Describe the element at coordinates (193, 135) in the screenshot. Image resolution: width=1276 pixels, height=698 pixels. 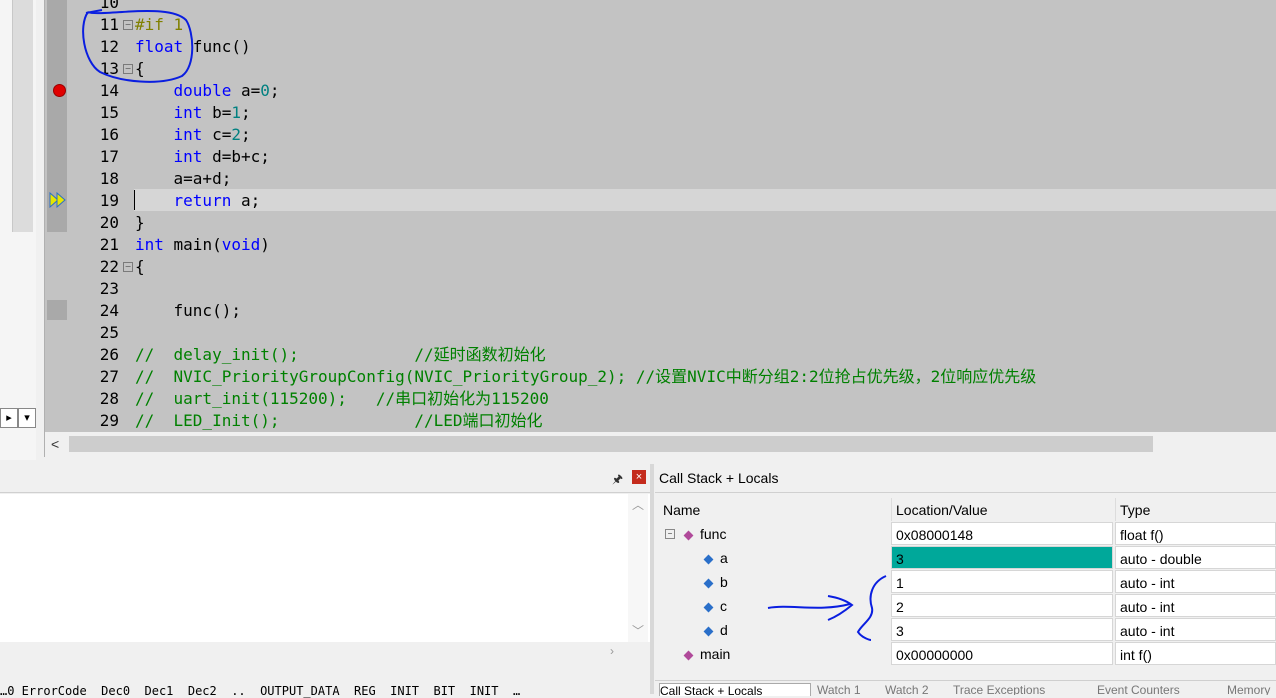
I see `code-text: int c=2;` at that location.